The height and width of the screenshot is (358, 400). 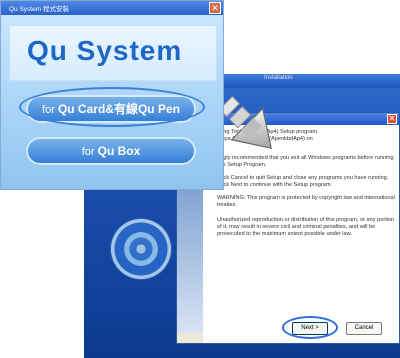 What do you see at coordinates (364, 328) in the screenshot?
I see `cancel-button: Cancel` at bounding box center [364, 328].